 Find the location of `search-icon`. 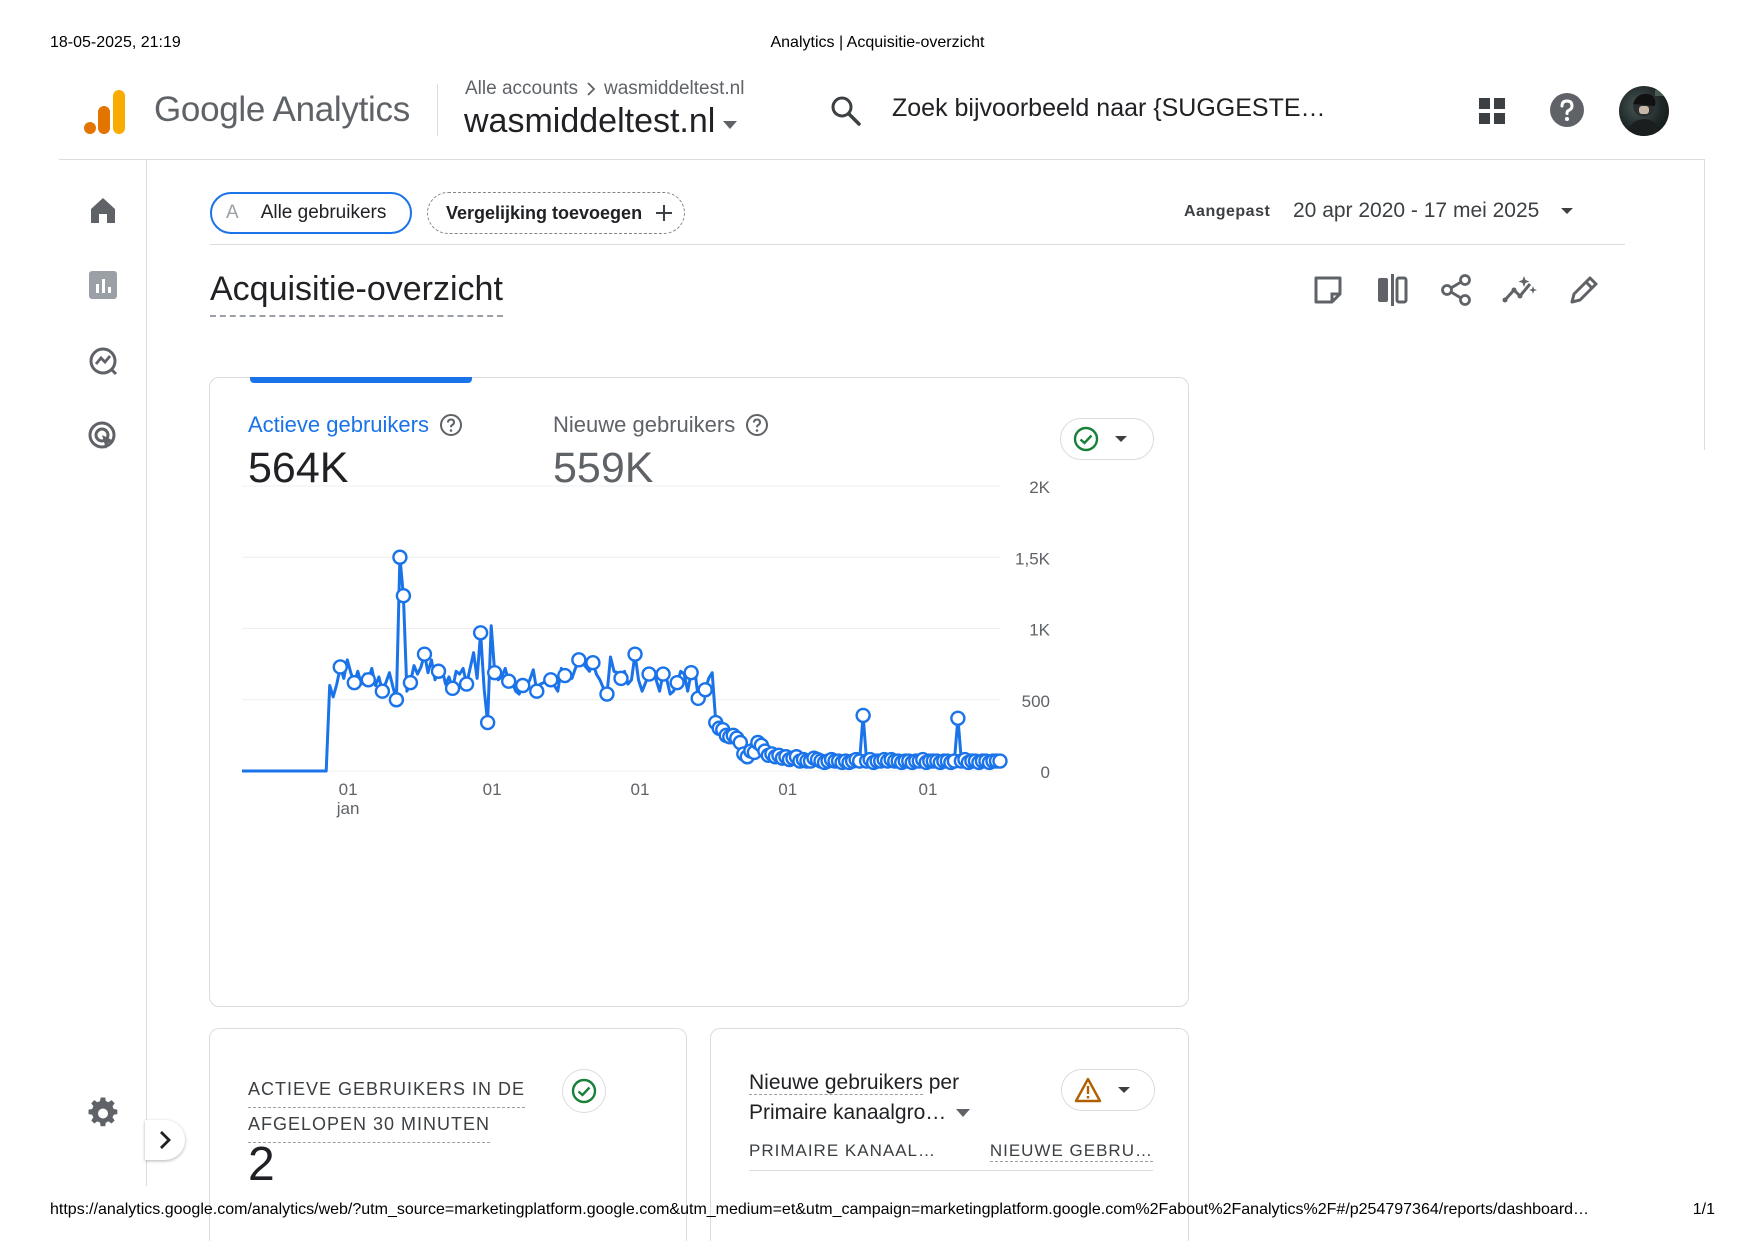

search-icon is located at coordinates (846, 111).